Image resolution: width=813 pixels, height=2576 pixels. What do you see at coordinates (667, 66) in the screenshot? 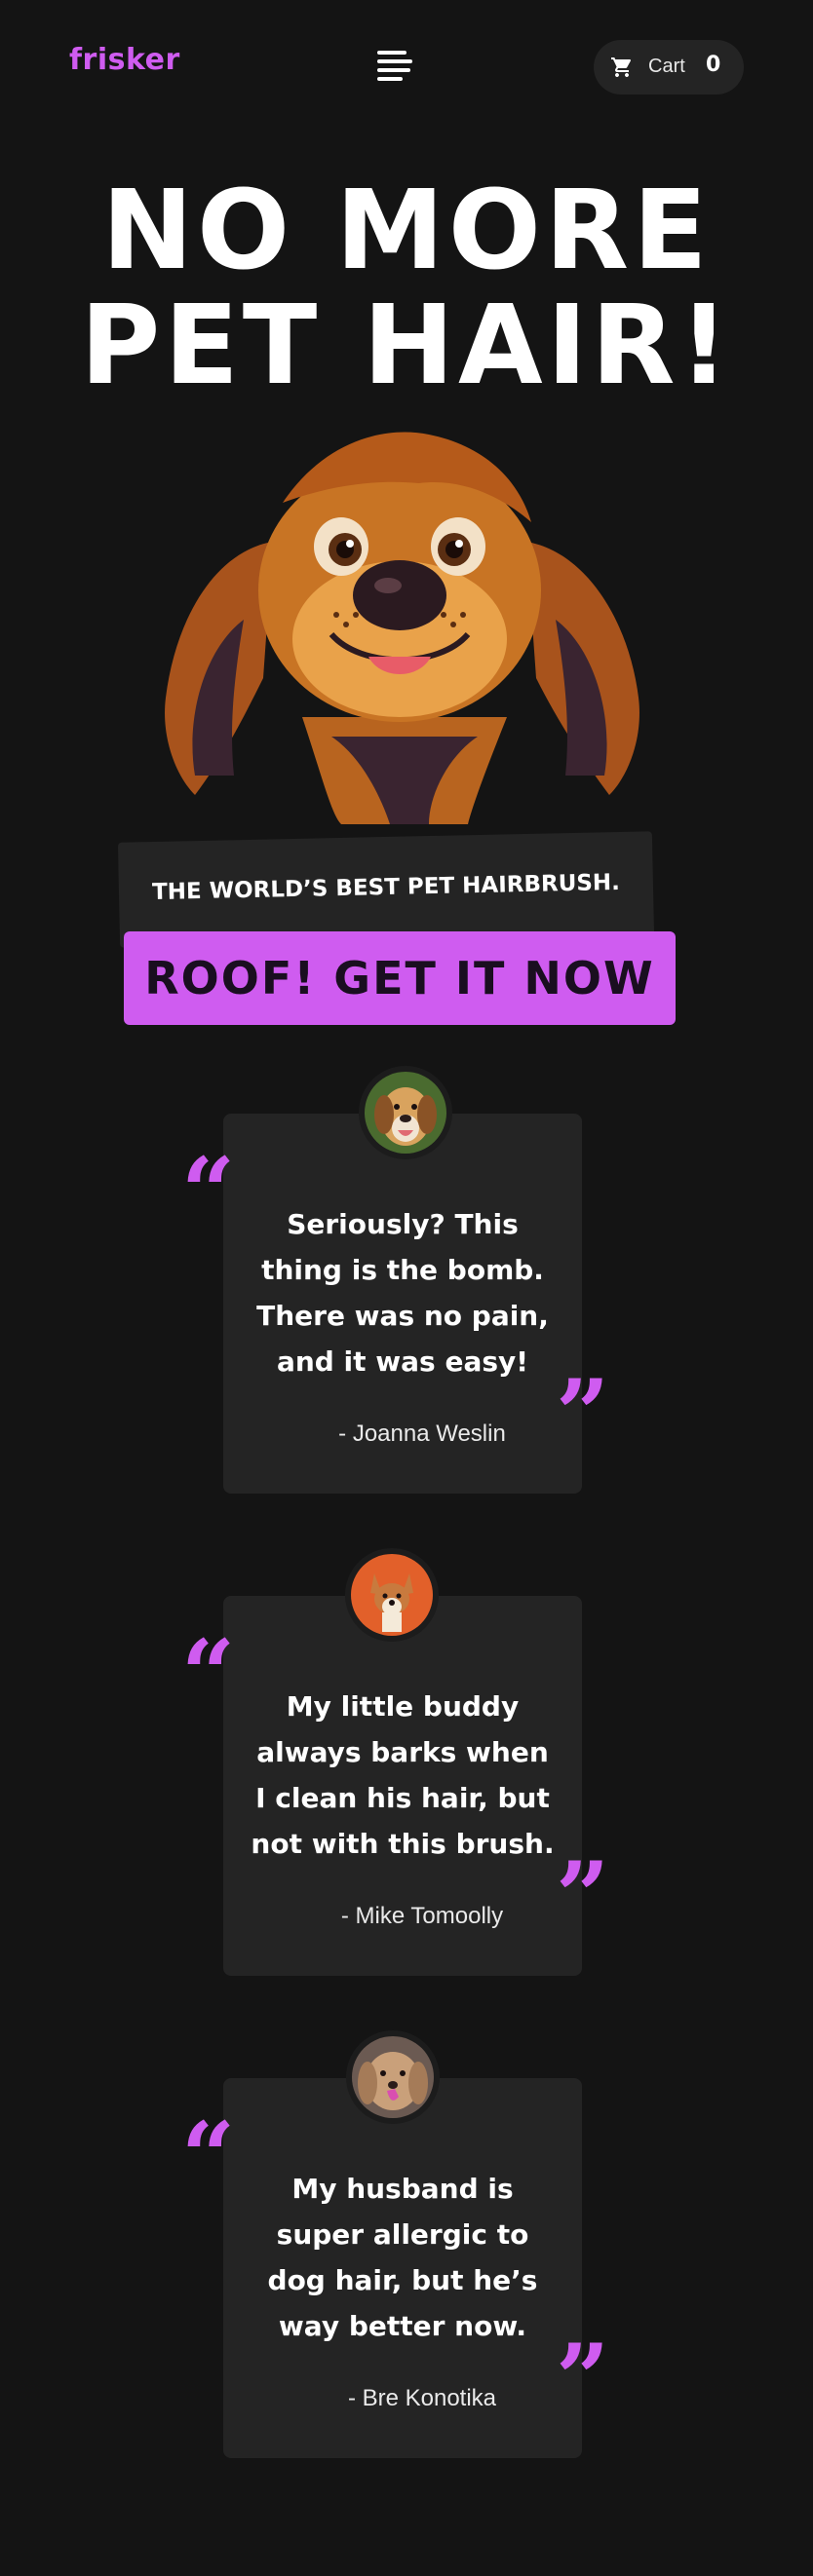
I see `cart-label: Cart` at bounding box center [667, 66].